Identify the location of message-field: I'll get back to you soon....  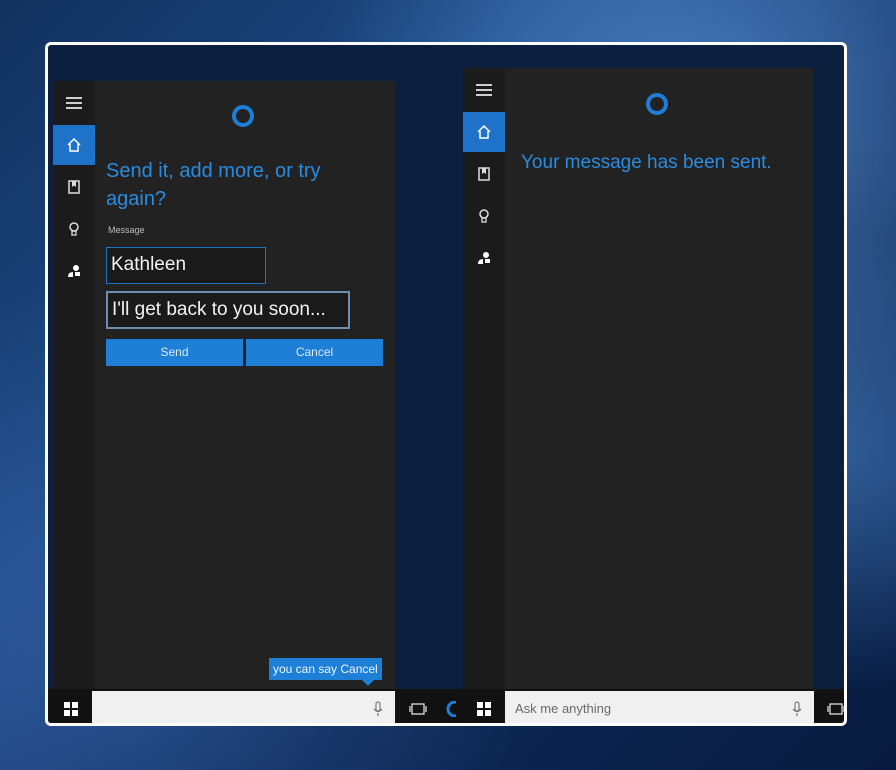
(228, 310).